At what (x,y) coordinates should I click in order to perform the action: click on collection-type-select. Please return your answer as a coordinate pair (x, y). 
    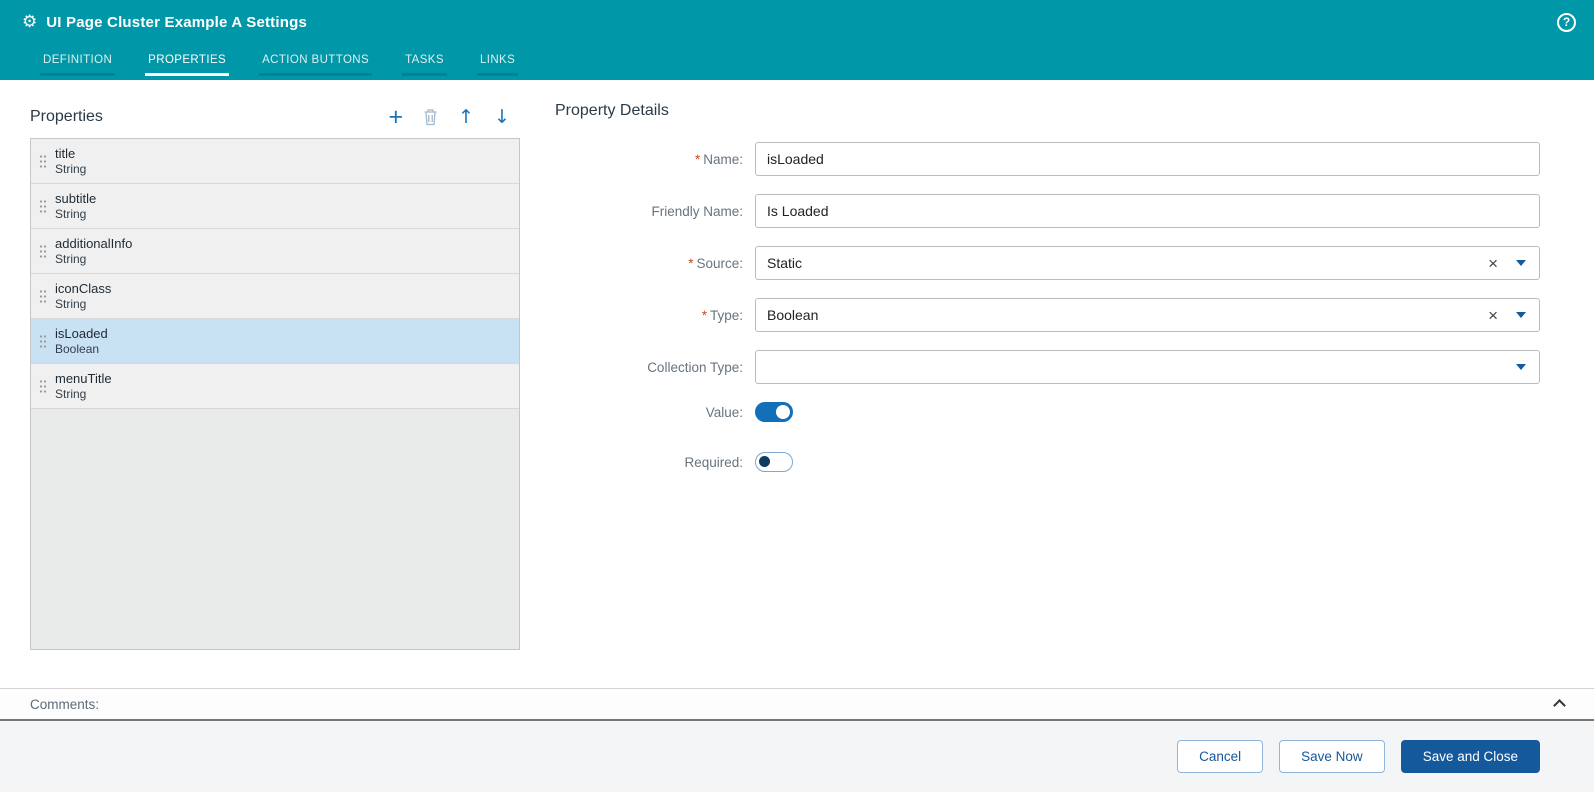
    Looking at the image, I should click on (1147, 367).